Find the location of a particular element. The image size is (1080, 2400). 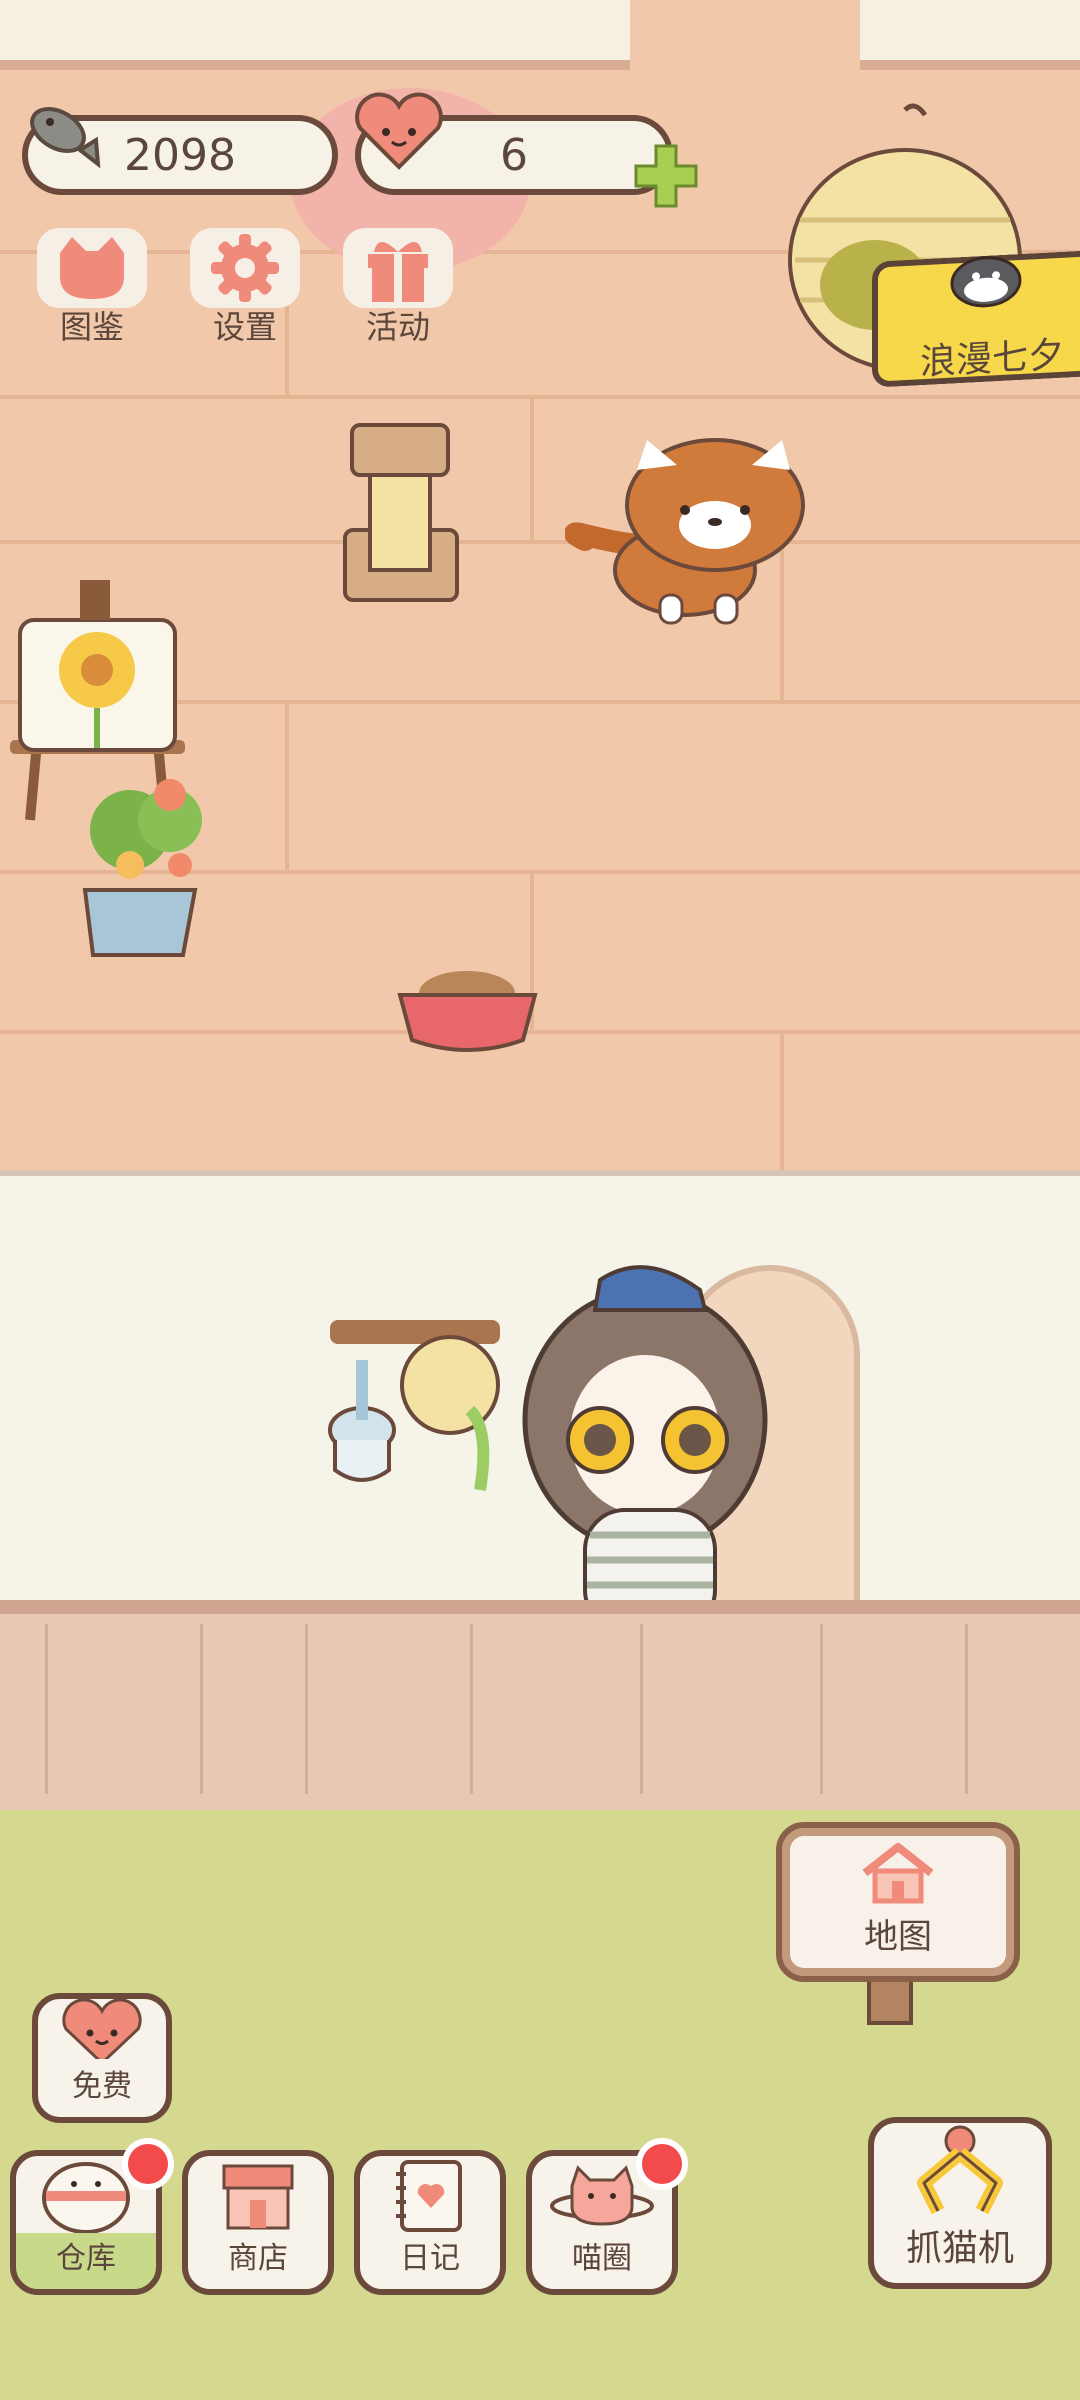

claw-machine-button: 抓猫机 is located at coordinates (960, 2203).